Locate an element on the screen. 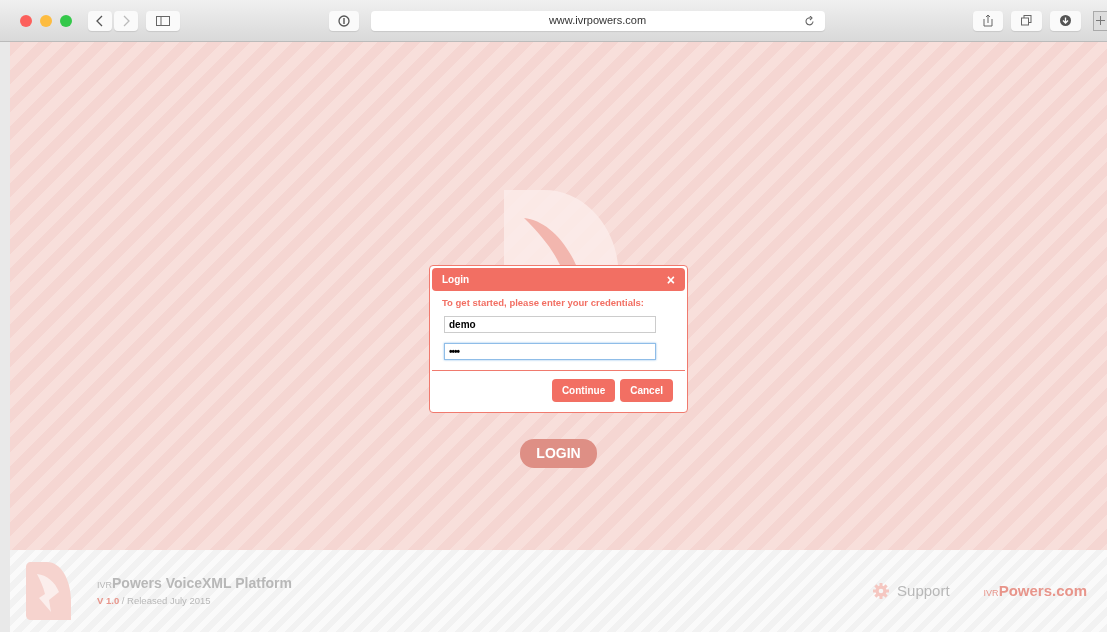  support-link: Support is located at coordinates (923, 591).